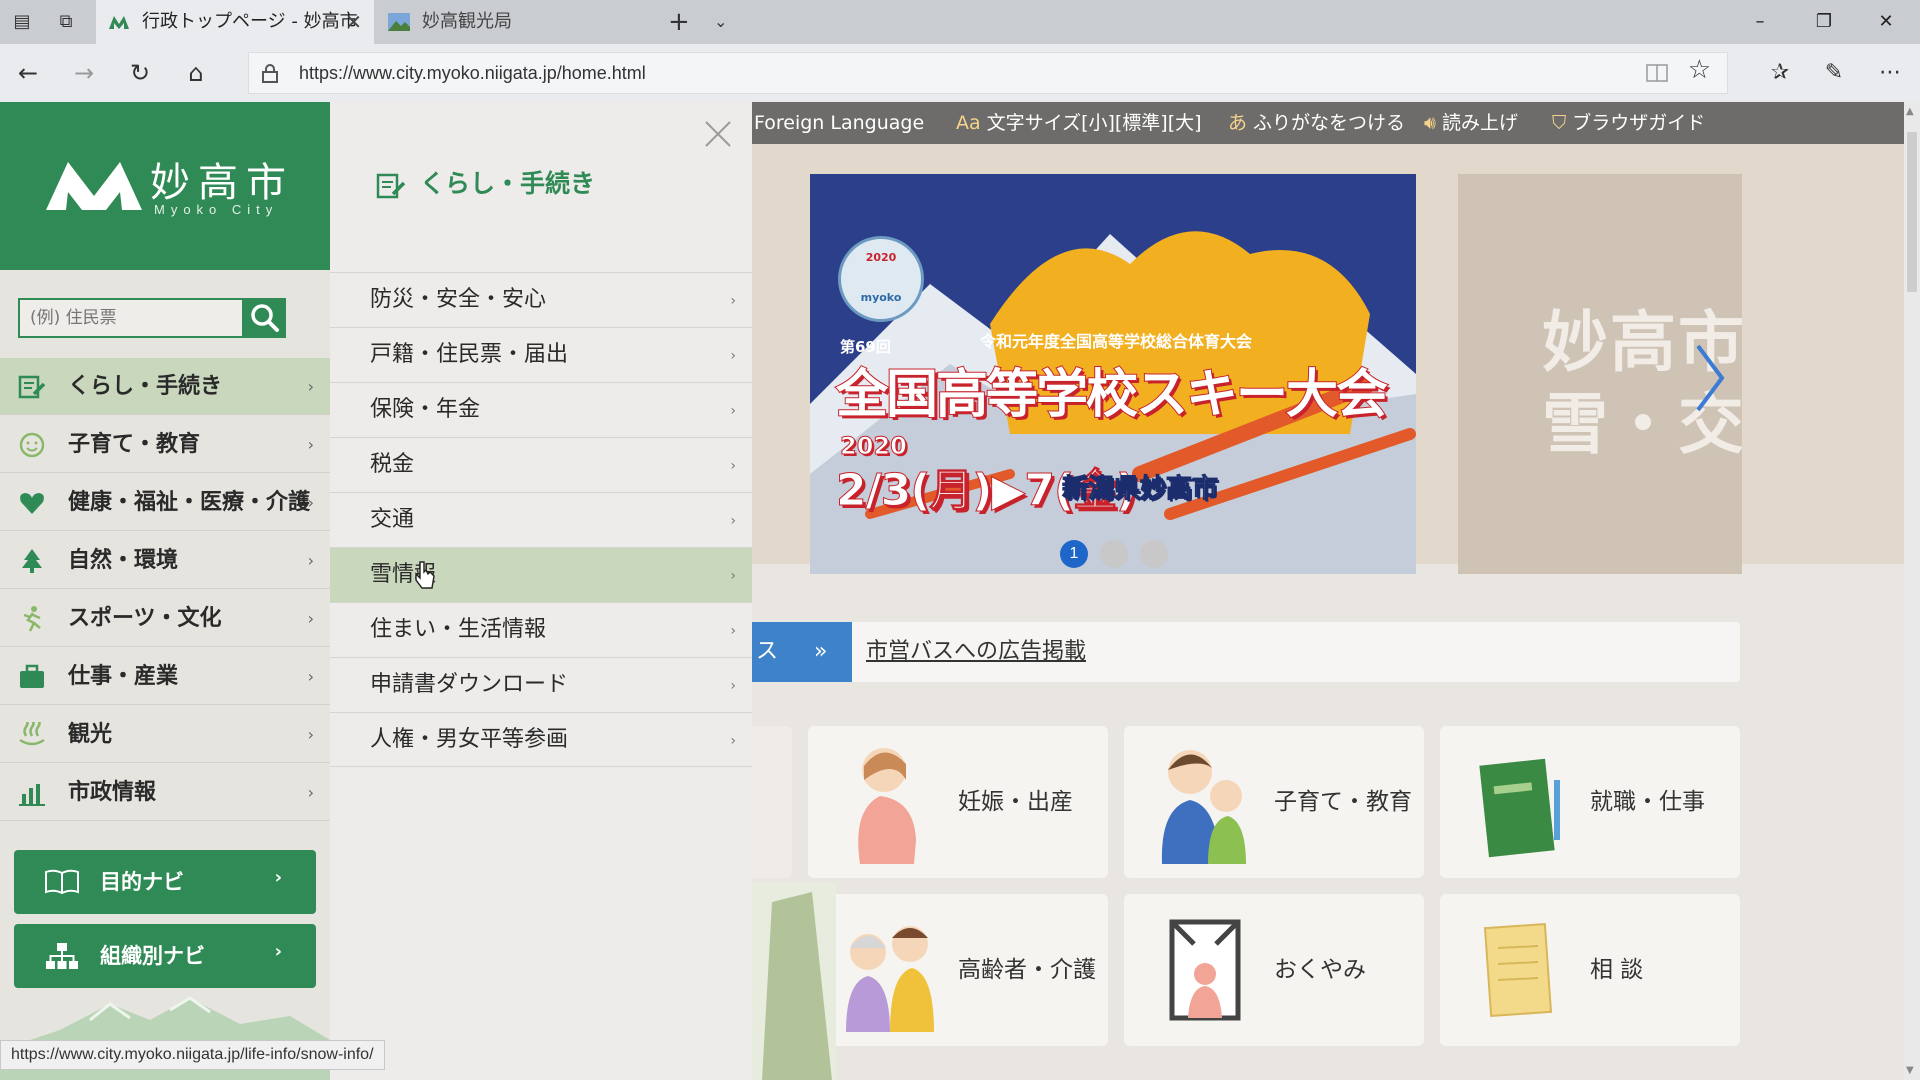 The image size is (1920, 1080). What do you see at coordinates (131, 318) in the screenshot?
I see `search-input` at bounding box center [131, 318].